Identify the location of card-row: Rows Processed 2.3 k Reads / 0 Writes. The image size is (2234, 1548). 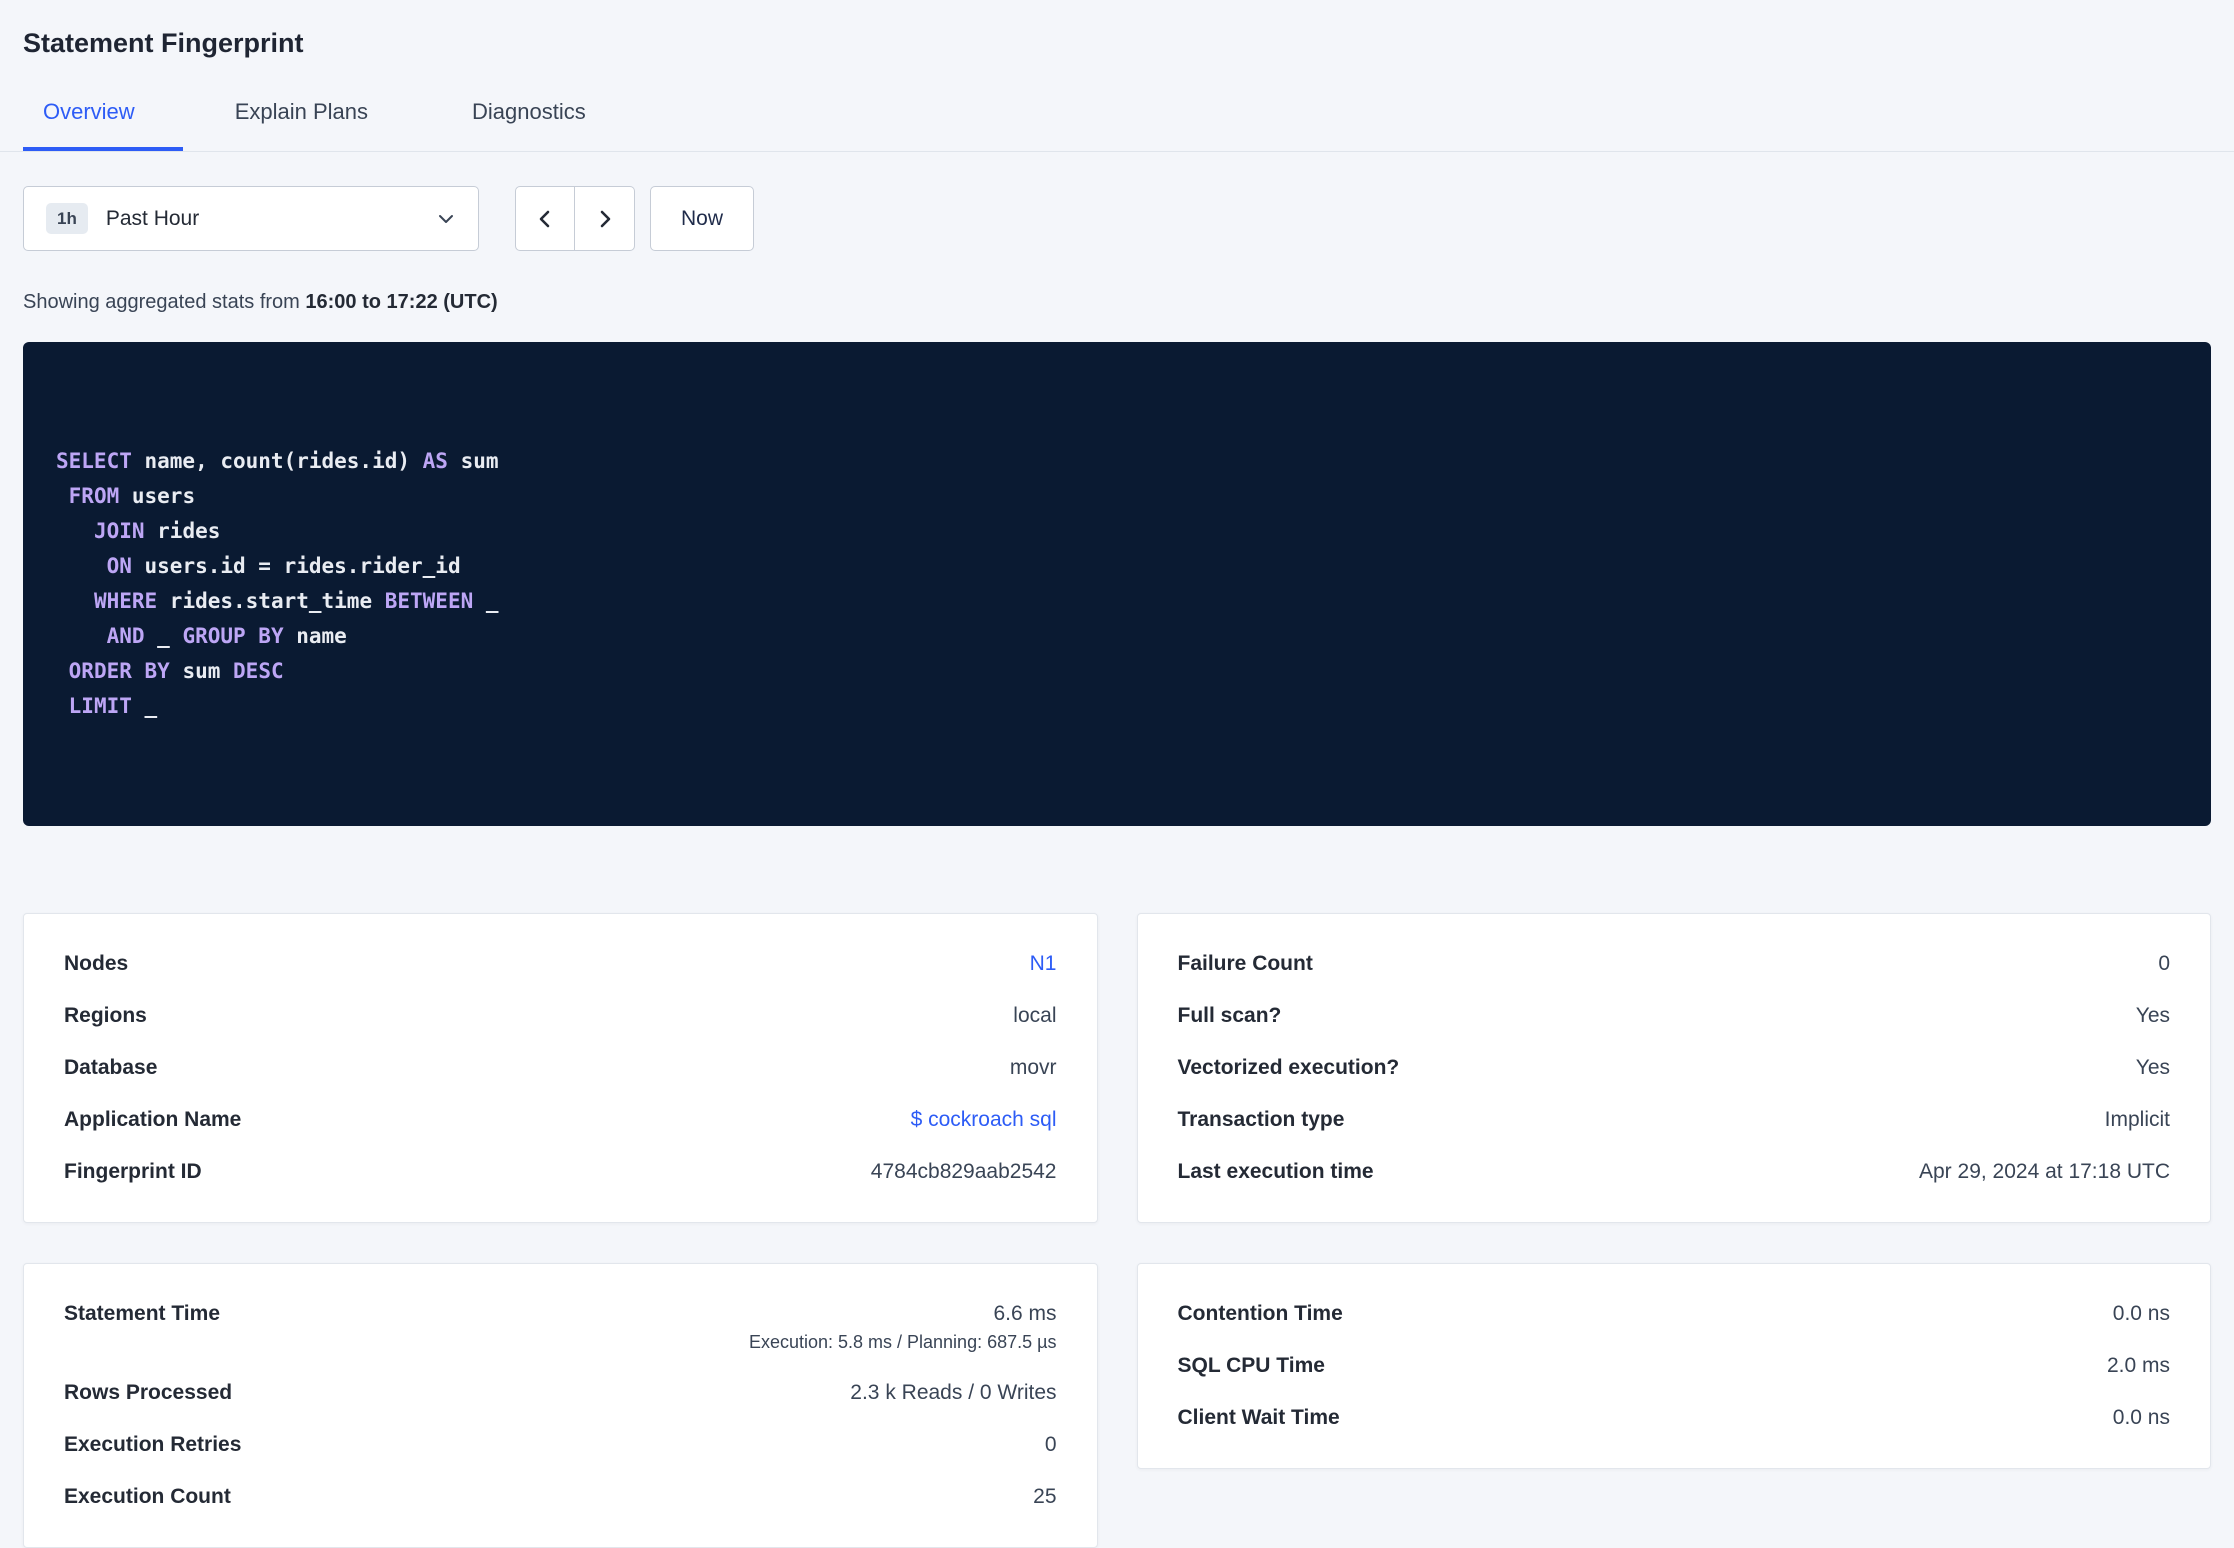
(560, 1393).